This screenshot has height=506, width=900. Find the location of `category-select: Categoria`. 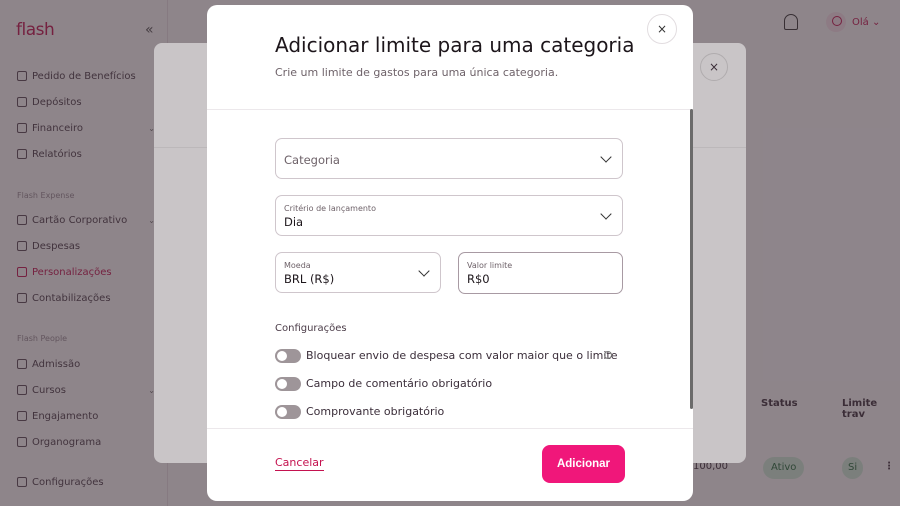

category-select: Categoria is located at coordinates (449, 158).